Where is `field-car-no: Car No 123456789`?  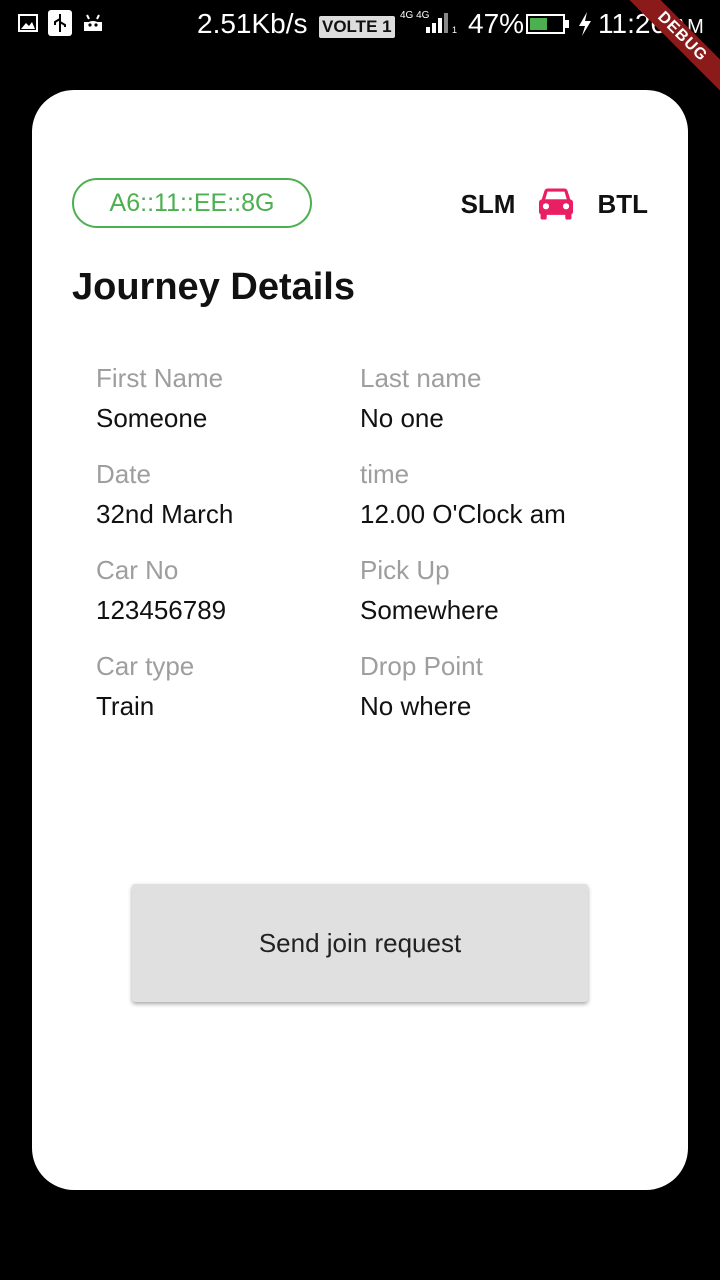 field-car-no: Car No 123456789 is located at coordinates (226, 590).